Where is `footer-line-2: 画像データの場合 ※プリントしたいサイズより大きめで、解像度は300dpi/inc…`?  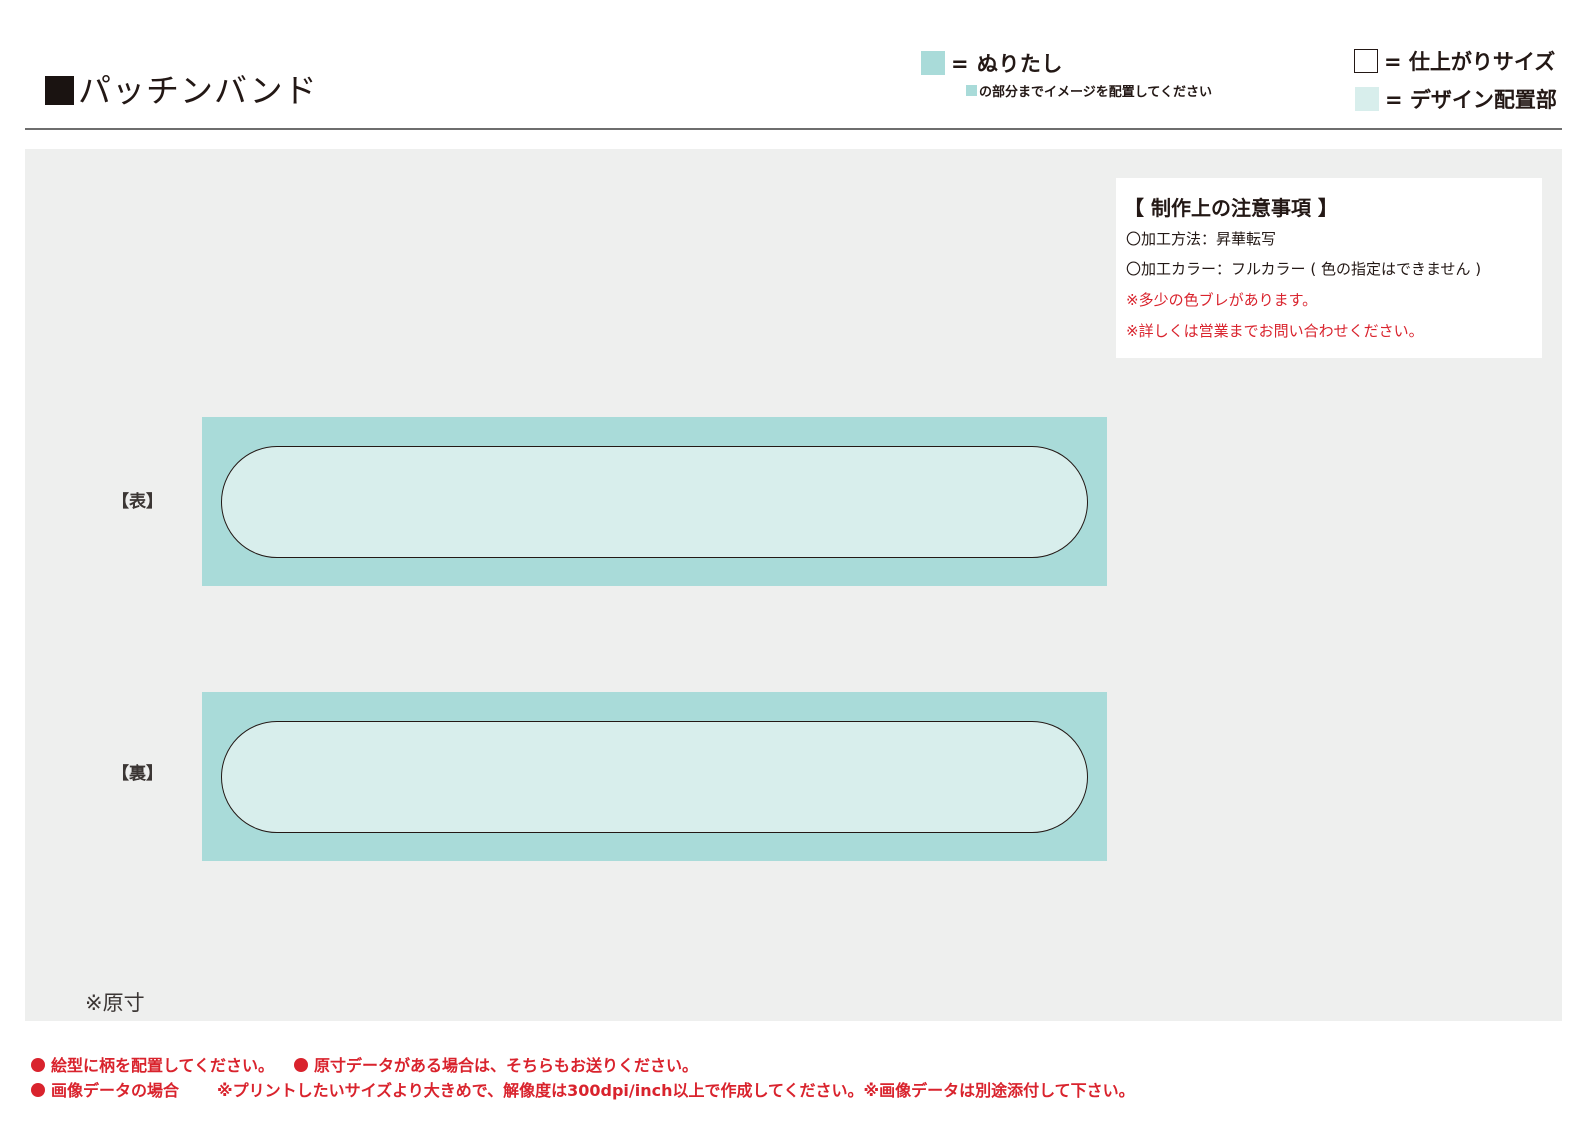
footer-line-2: 画像データの場合 ※プリントしたいサイズより大きめで、解像度は300dpi/inc… is located at coordinates (583, 1089).